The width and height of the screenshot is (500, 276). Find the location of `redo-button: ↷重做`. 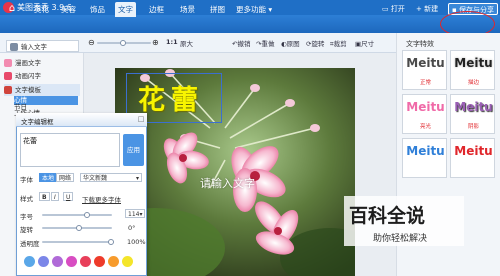

redo-button: ↷重做 is located at coordinates (265, 43).